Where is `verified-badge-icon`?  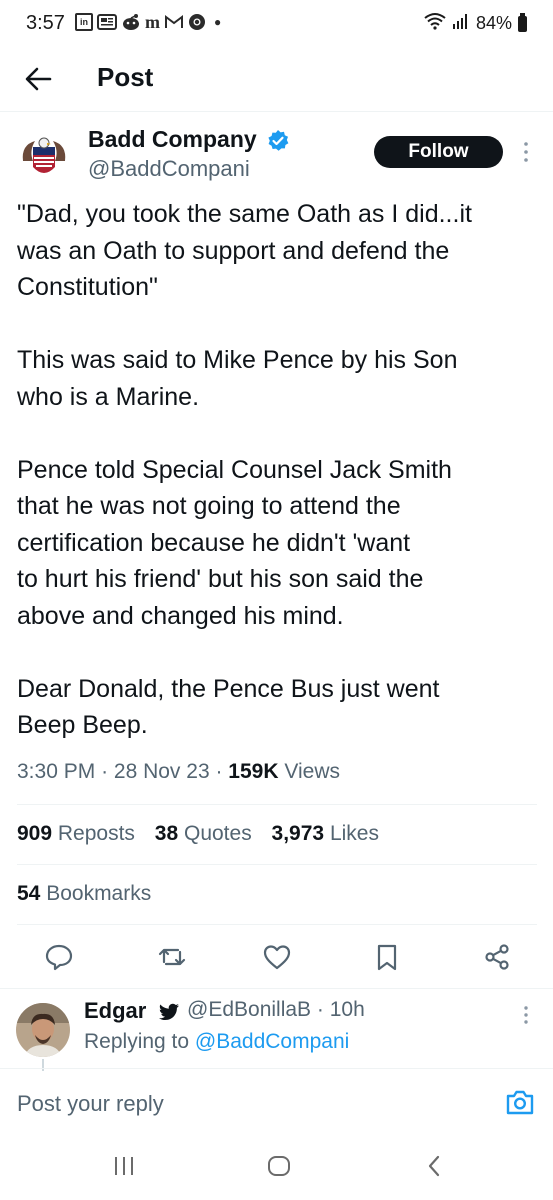
verified-badge-icon is located at coordinates (278, 141).